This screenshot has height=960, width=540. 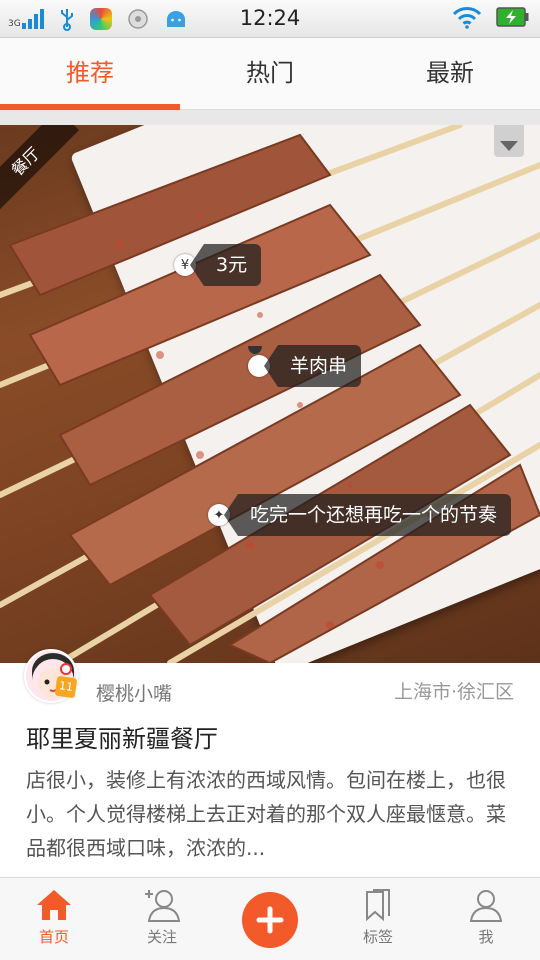 I want to click on nav-add, so click(x=270, y=919).